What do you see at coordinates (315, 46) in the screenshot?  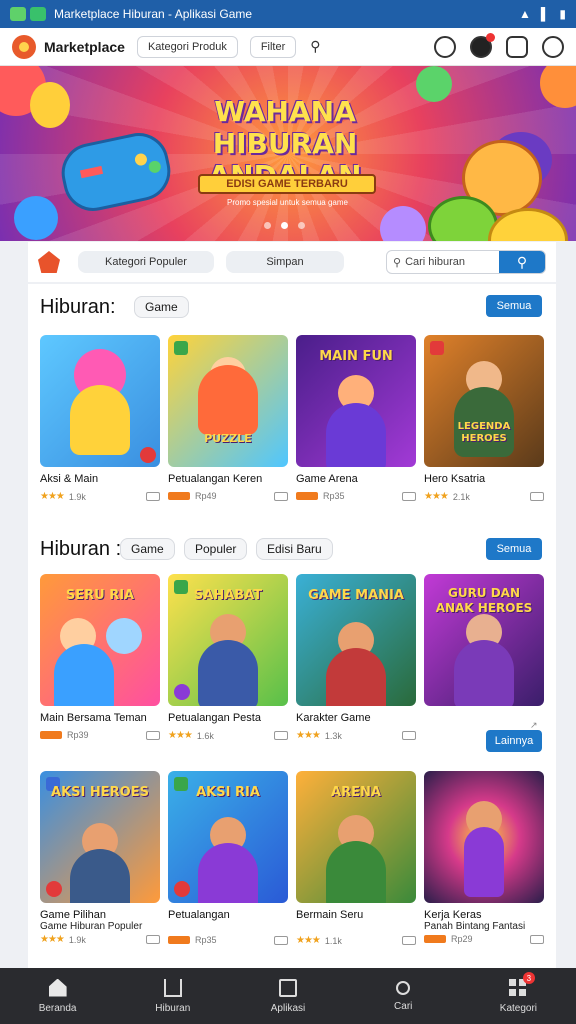 I see `search-icon: ⚲` at bounding box center [315, 46].